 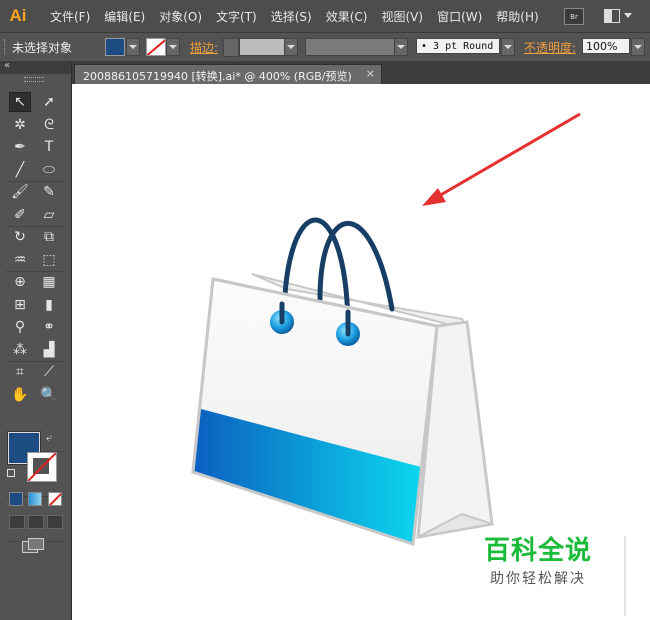 I want to click on mesh-tool: ⊞, so click(x=20, y=305).